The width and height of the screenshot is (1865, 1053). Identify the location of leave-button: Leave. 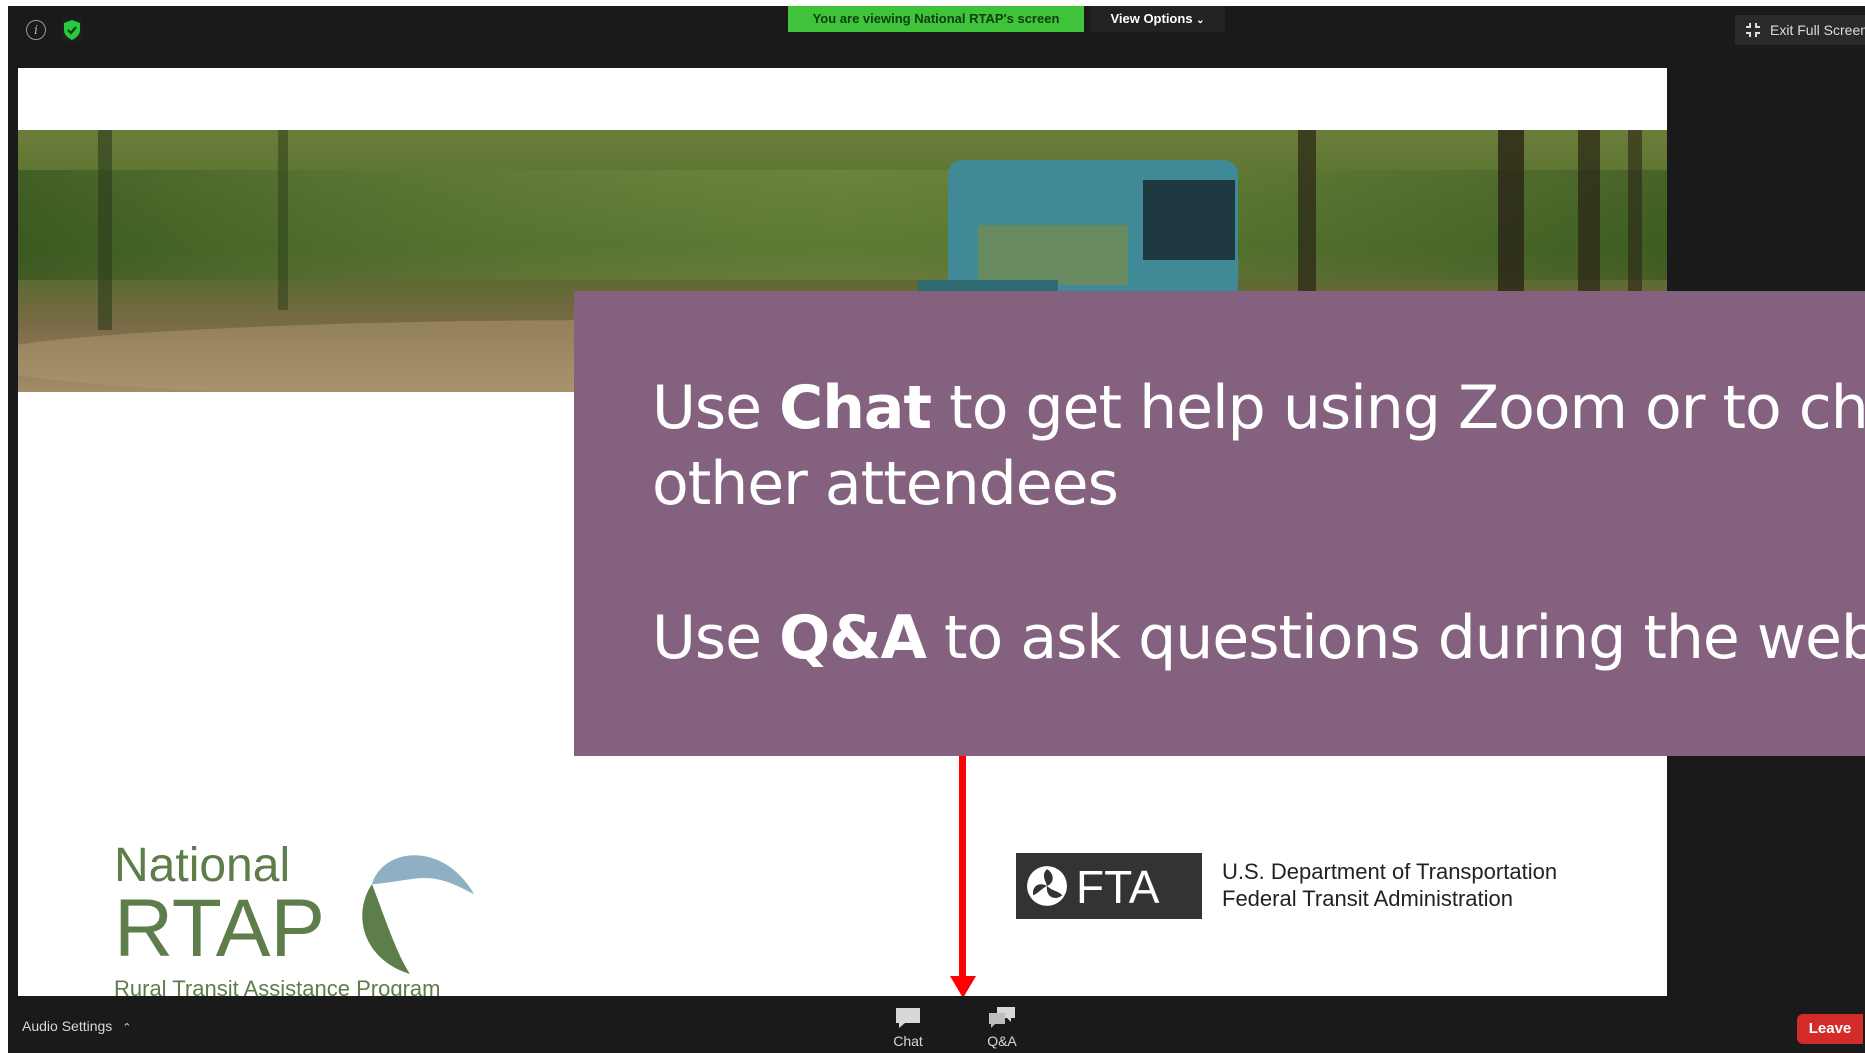
(1830, 1029).